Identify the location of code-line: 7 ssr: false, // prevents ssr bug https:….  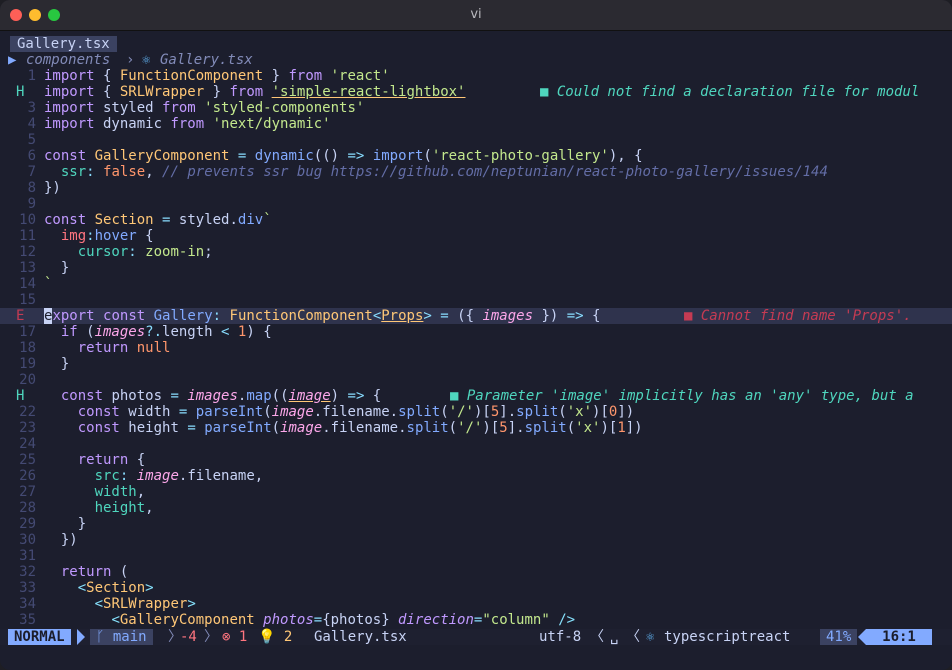
(476, 172).